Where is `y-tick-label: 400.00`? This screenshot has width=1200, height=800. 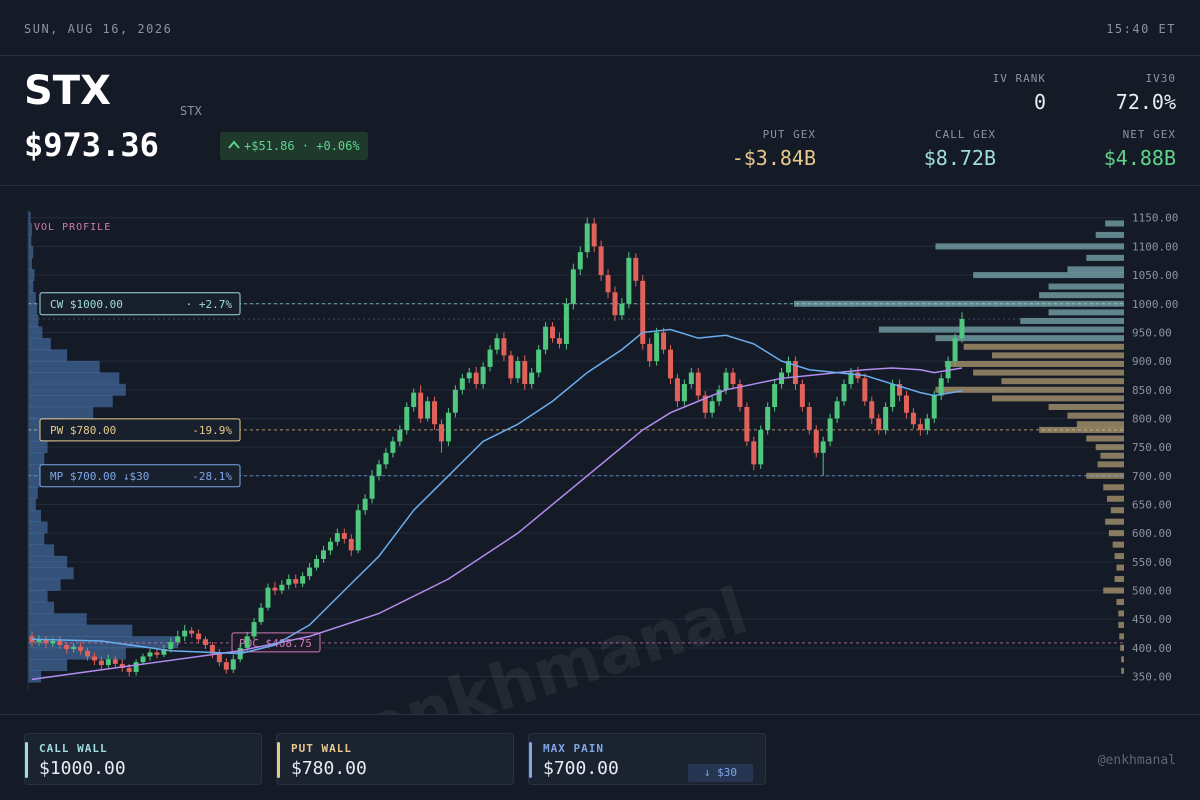
y-tick-label: 400.00 is located at coordinates (1152, 648).